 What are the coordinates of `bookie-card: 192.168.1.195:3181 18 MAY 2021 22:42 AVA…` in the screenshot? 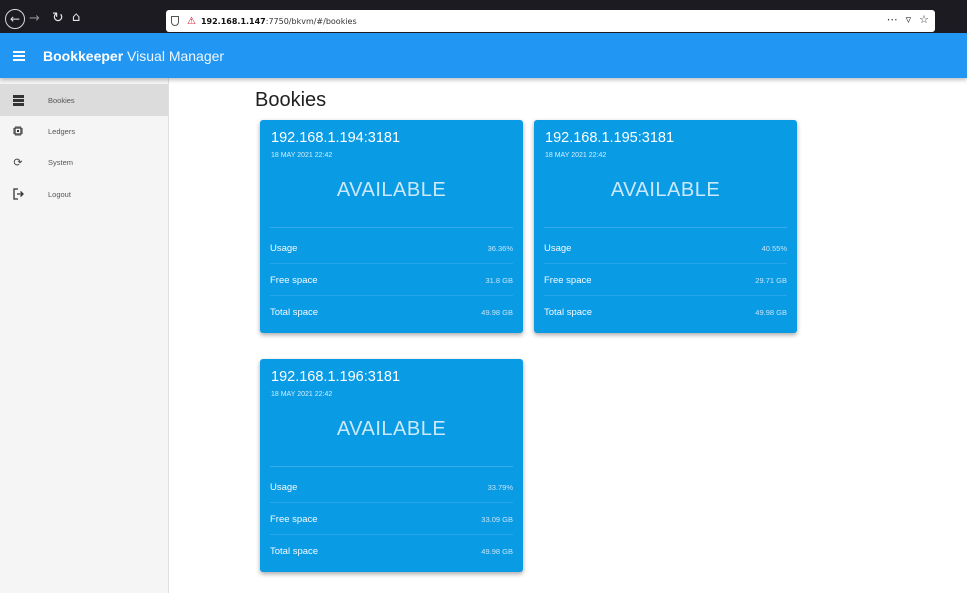 It's located at (665, 226).